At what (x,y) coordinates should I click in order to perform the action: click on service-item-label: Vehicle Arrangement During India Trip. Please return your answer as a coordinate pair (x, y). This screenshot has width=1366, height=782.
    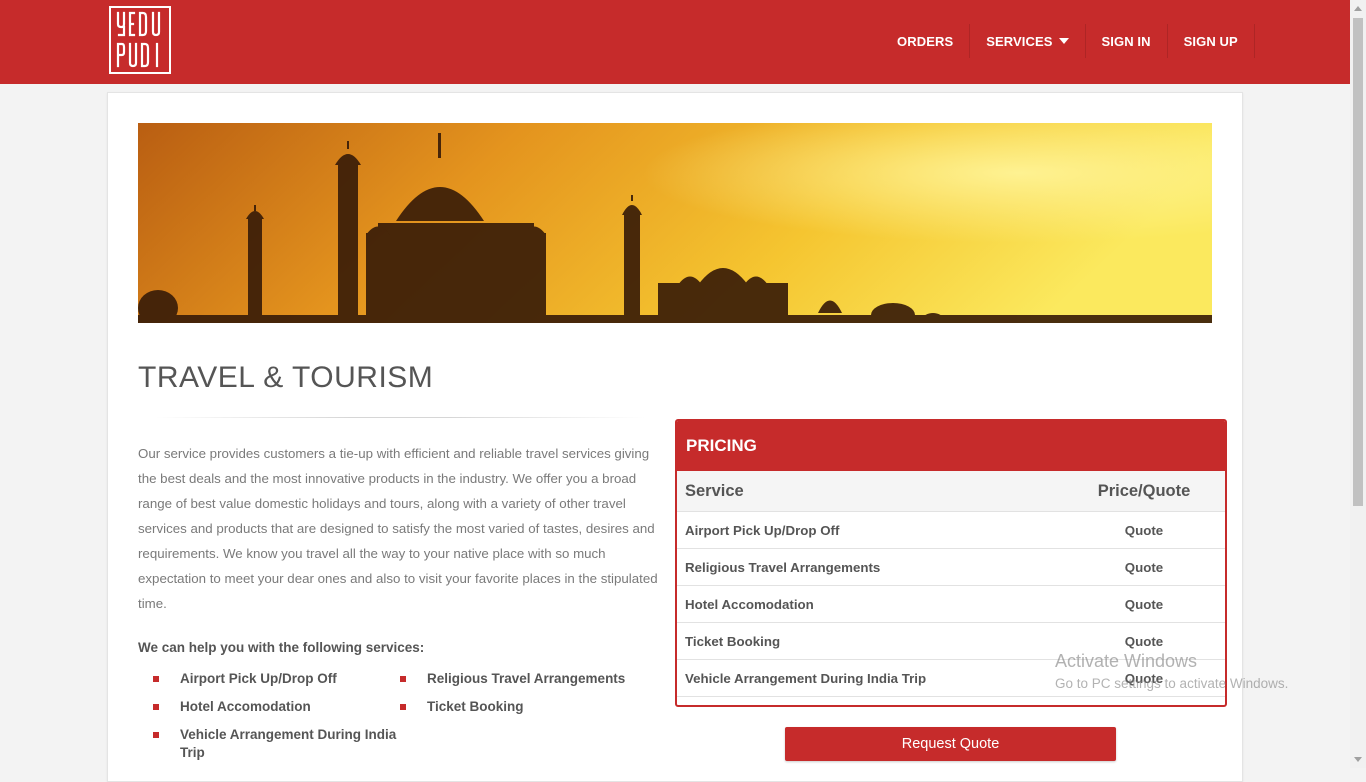
    Looking at the image, I should click on (288, 743).